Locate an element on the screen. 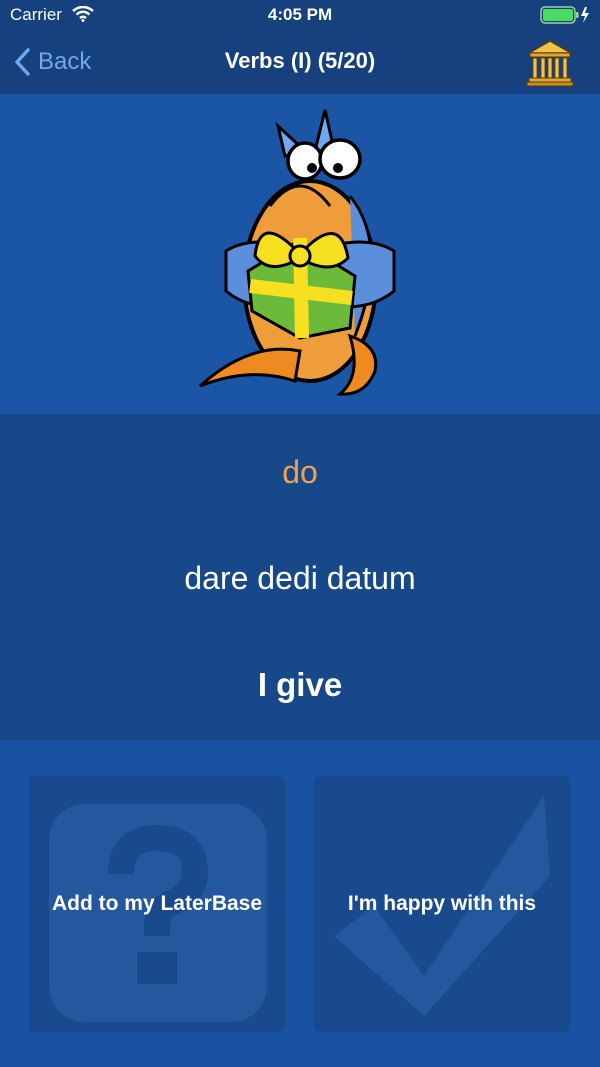 This screenshot has height=1067, width=600. cartoon-bird-with-gift-illustration is located at coordinates (297, 252).